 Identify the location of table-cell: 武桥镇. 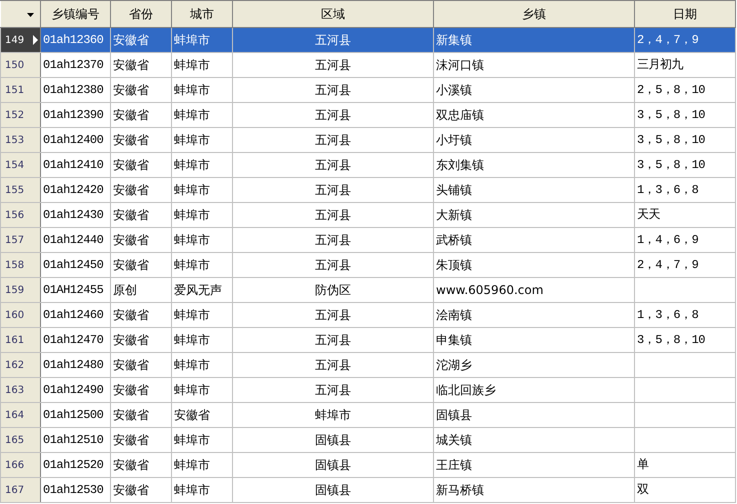
(454, 240).